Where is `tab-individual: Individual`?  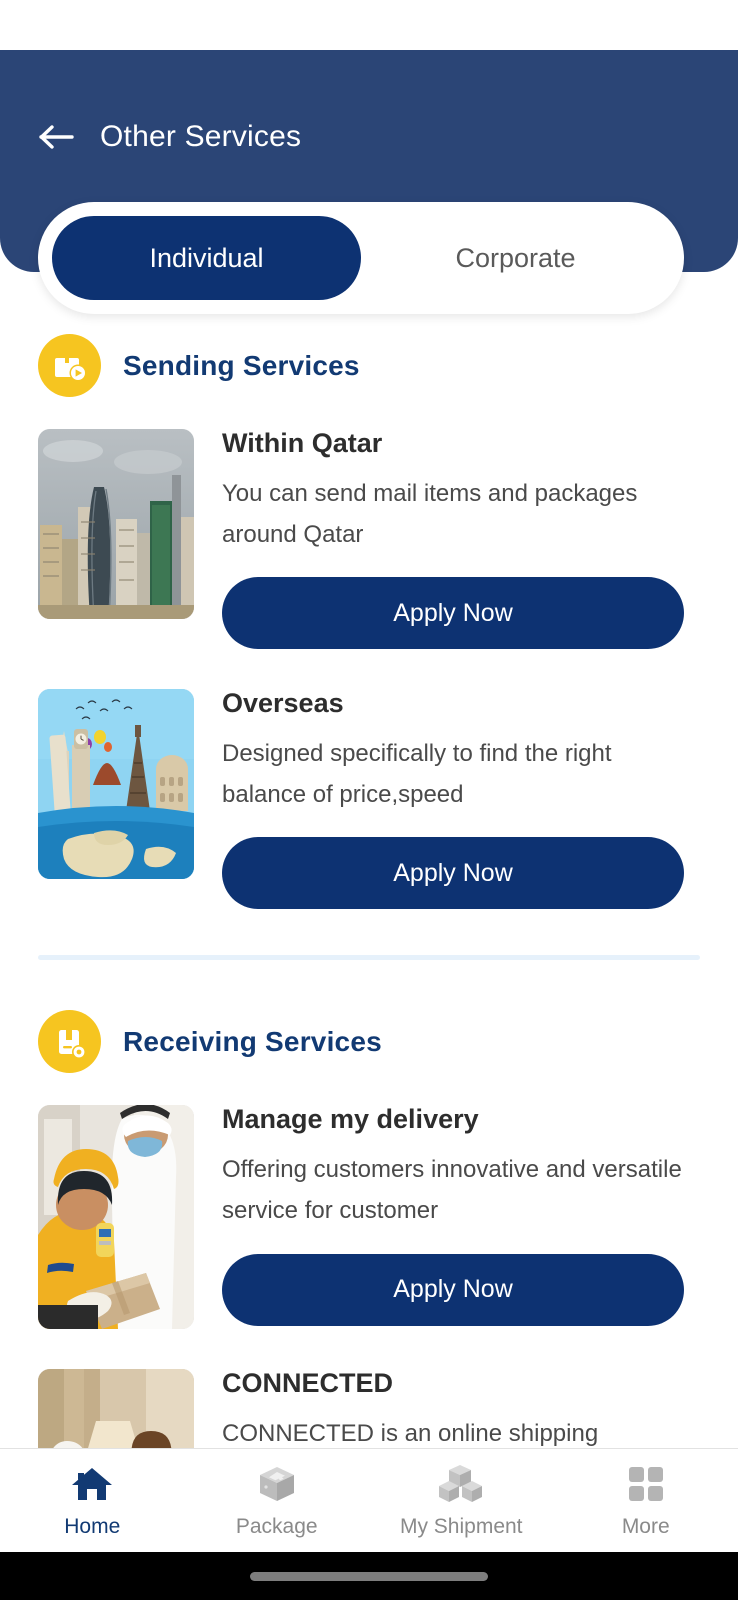
tab-individual: Individual is located at coordinates (206, 258).